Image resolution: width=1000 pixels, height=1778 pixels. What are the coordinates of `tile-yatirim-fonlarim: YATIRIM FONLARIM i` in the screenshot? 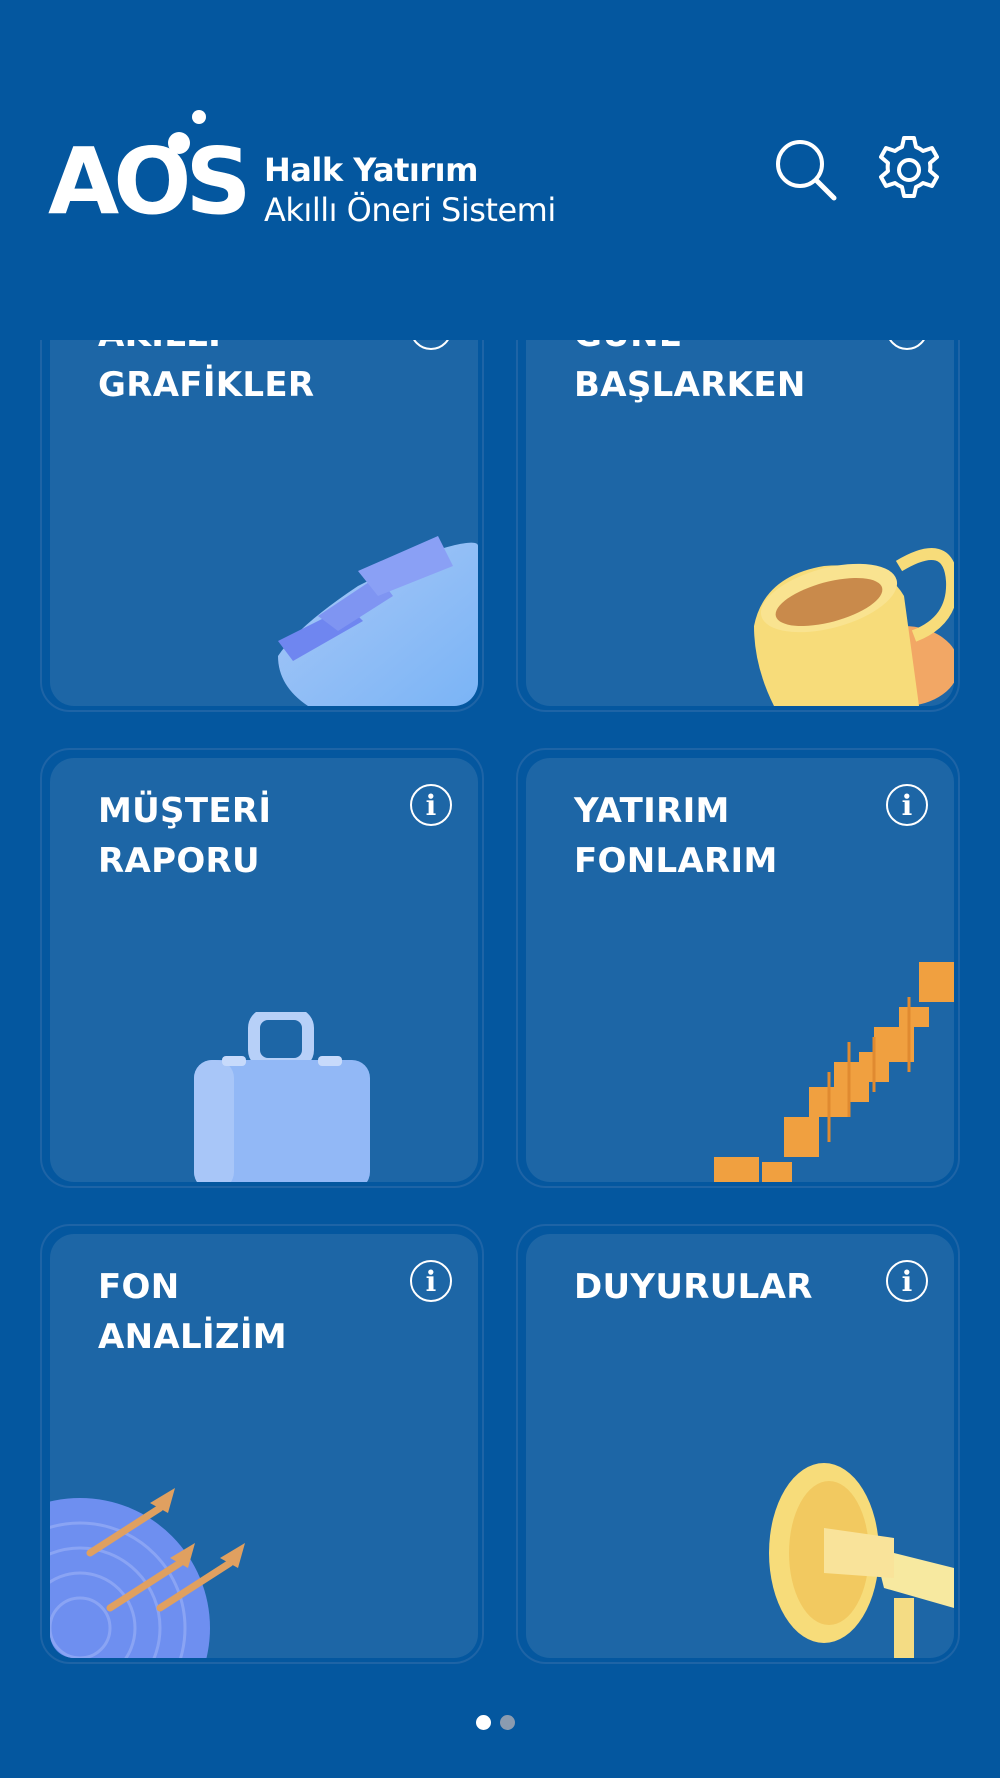 It's located at (740, 970).